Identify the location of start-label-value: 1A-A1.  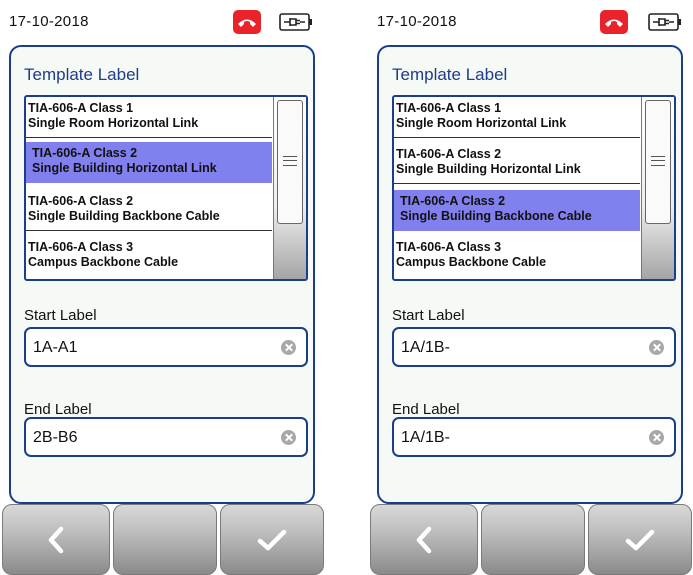
(55, 347).